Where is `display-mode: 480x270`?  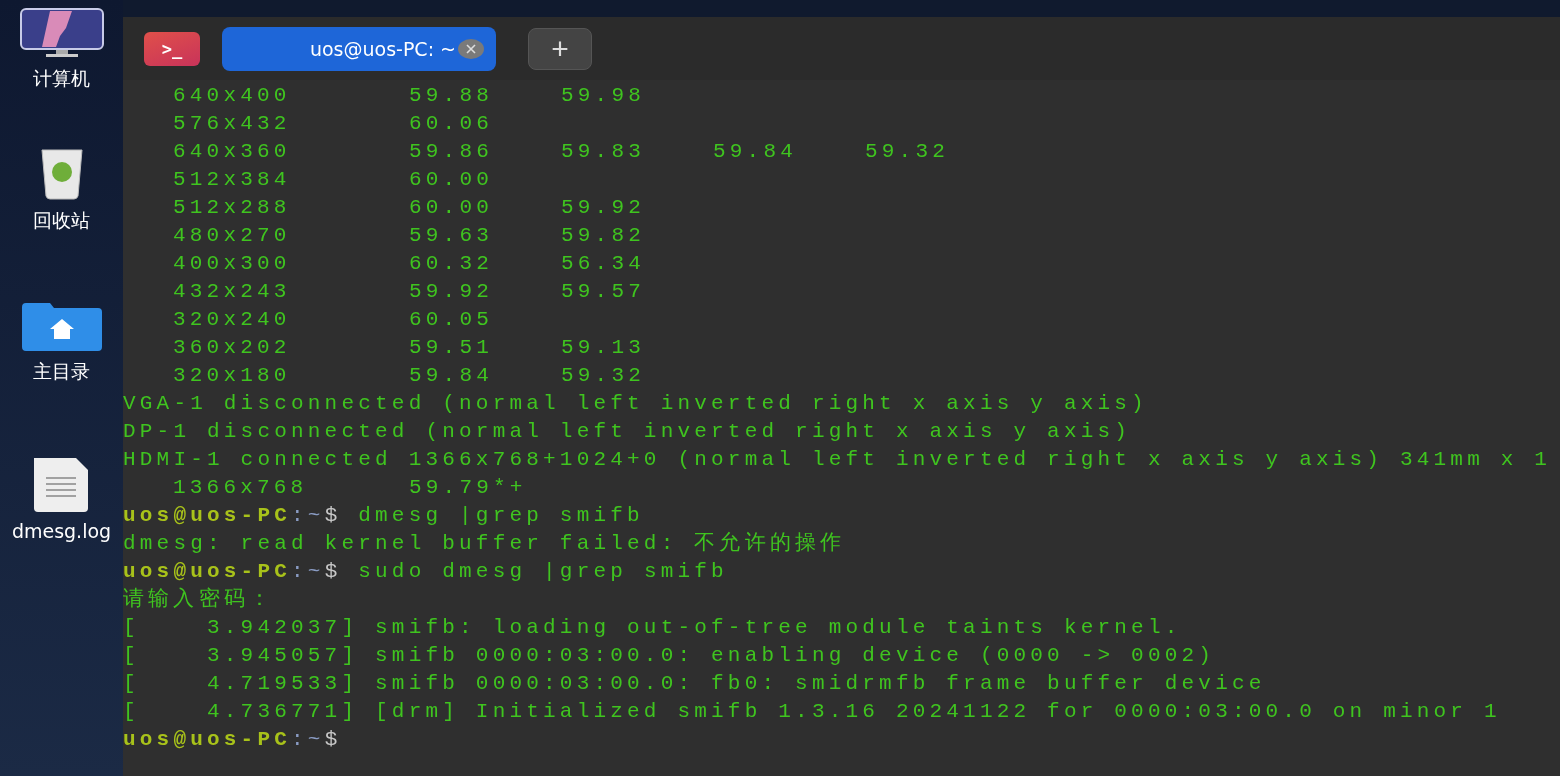 display-mode: 480x270 is located at coordinates (232, 236).